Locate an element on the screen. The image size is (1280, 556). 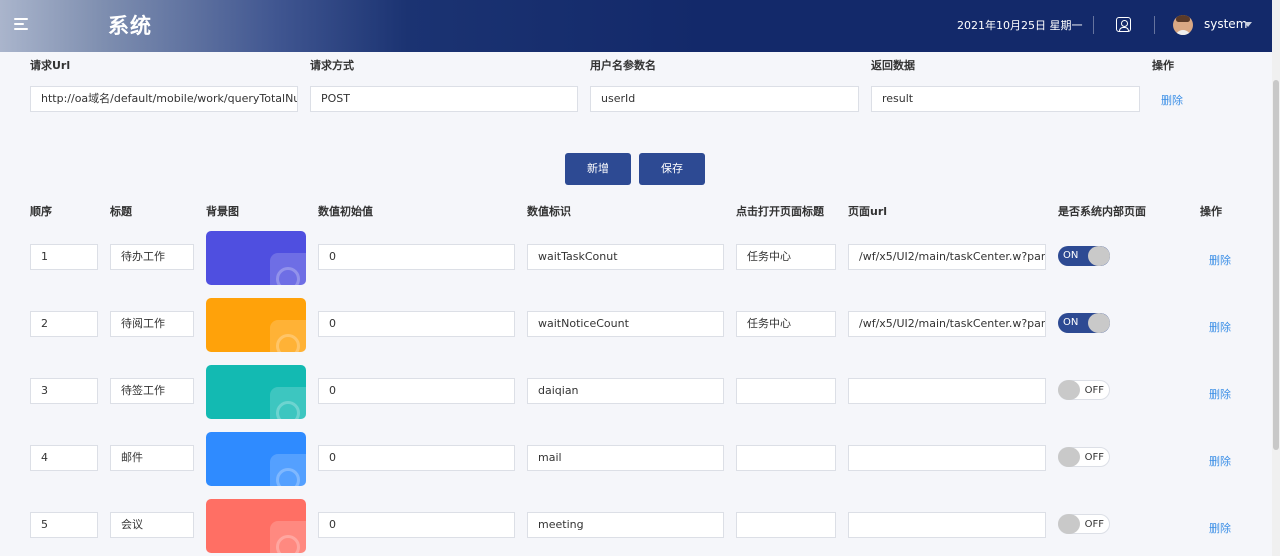
title-input: 会议 is located at coordinates (152, 525).